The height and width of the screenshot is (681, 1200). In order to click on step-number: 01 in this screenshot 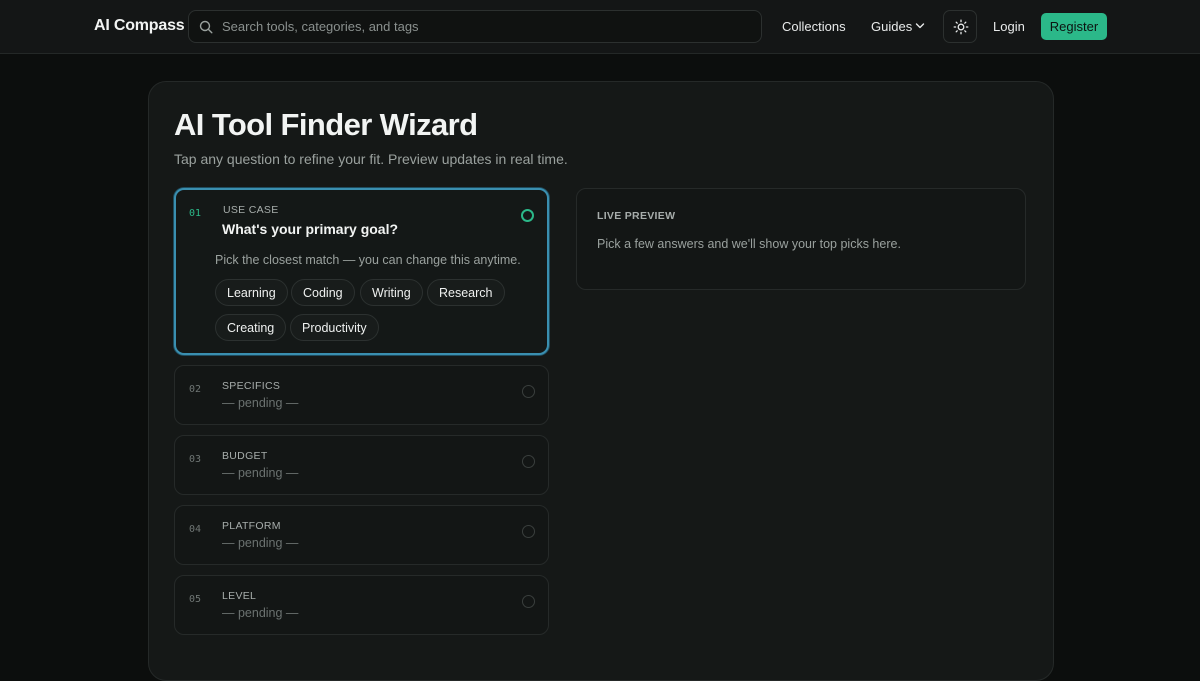, I will do `click(195, 213)`.